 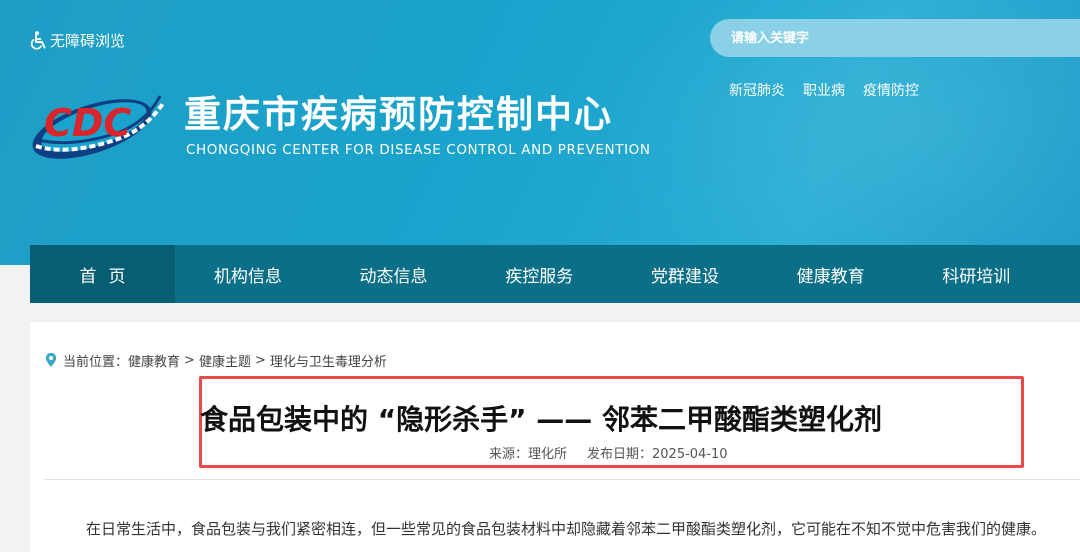 I want to click on site-title: 重庆市疾病预防控制中心, so click(x=398, y=114).